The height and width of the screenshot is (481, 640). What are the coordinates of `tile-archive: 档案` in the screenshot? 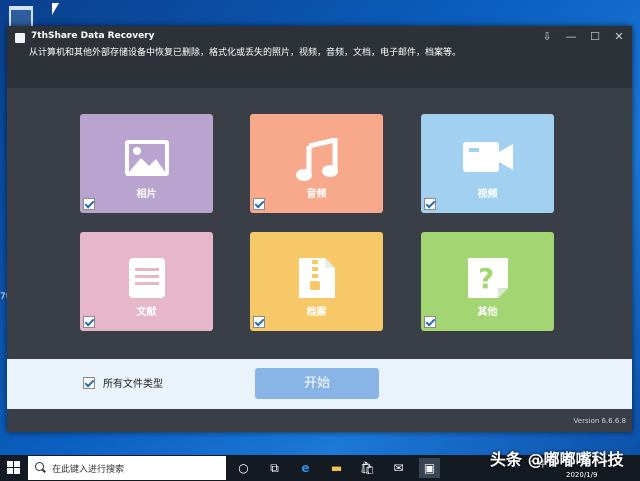 It's located at (316, 281).